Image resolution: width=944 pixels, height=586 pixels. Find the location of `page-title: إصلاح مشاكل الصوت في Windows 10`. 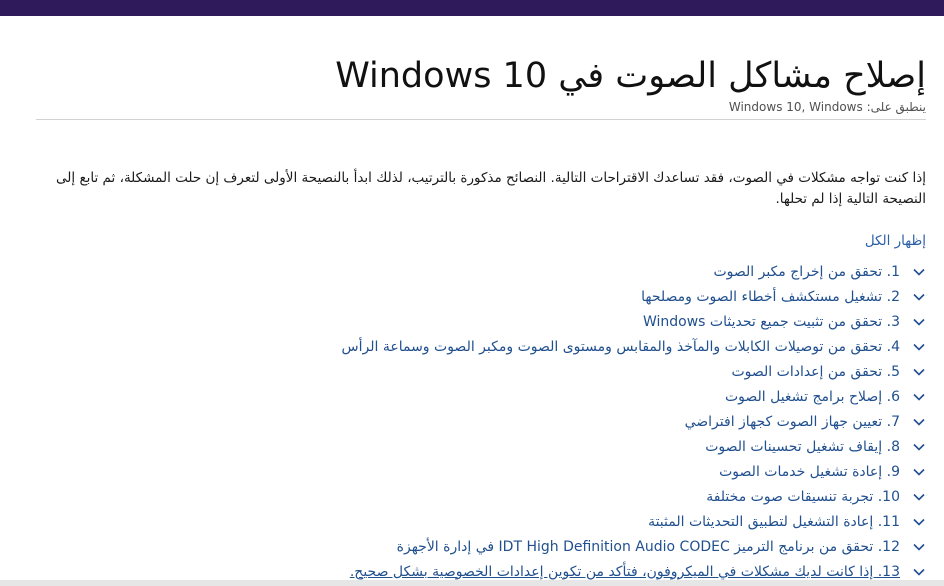

page-title: إصلاح مشاكل الصوت في Windows 10 is located at coordinates (630, 76).